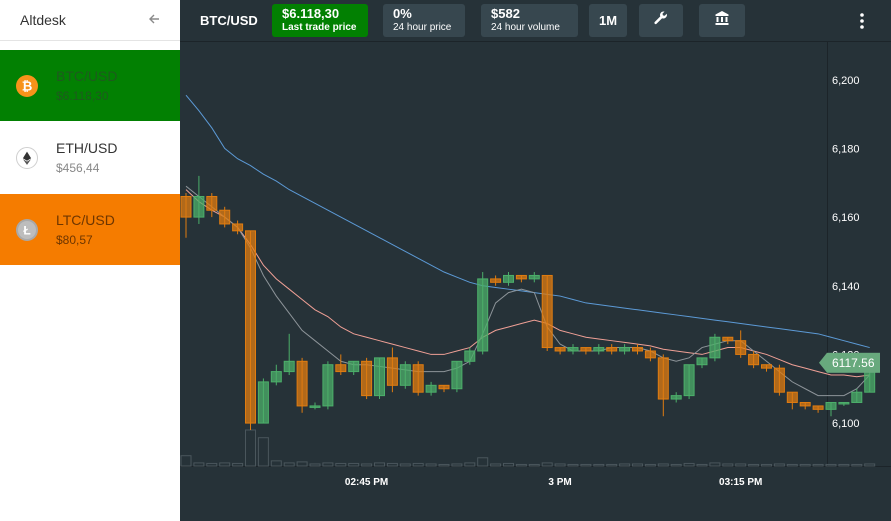 This screenshot has height=521, width=891. Describe the element at coordinates (27, 157) in the screenshot. I see `ethereum-icon` at that location.